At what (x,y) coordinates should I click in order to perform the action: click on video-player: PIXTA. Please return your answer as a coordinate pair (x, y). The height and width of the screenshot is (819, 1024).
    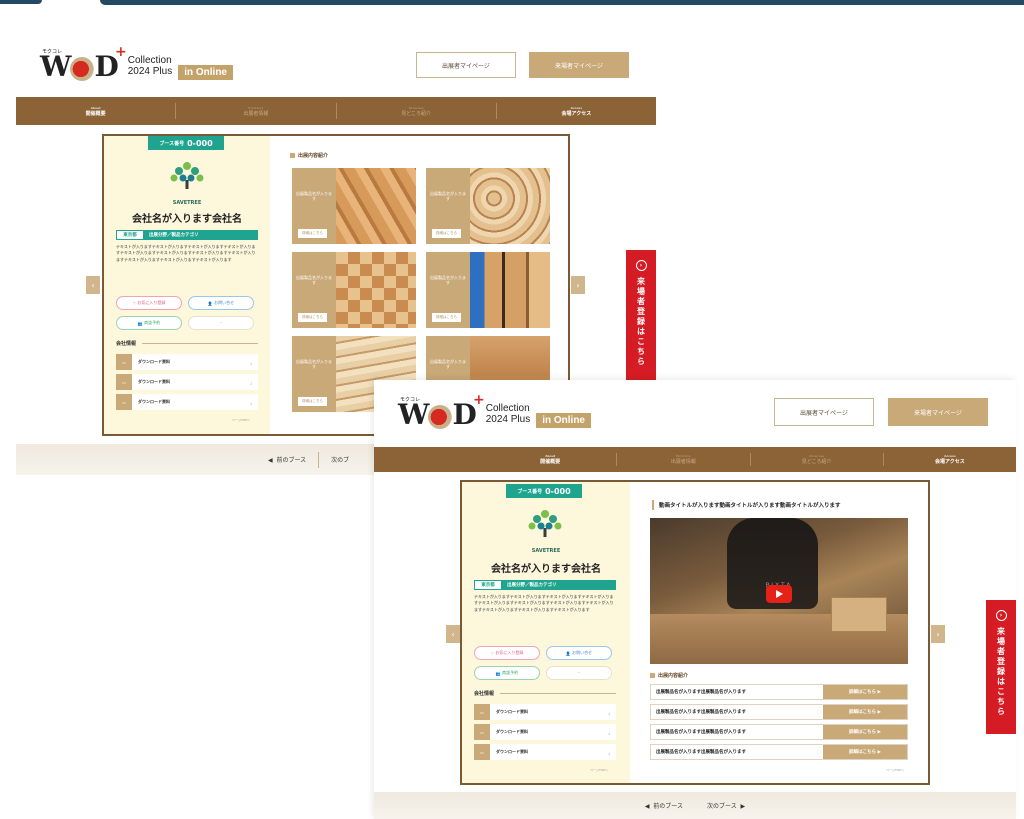
    Looking at the image, I should click on (779, 591).